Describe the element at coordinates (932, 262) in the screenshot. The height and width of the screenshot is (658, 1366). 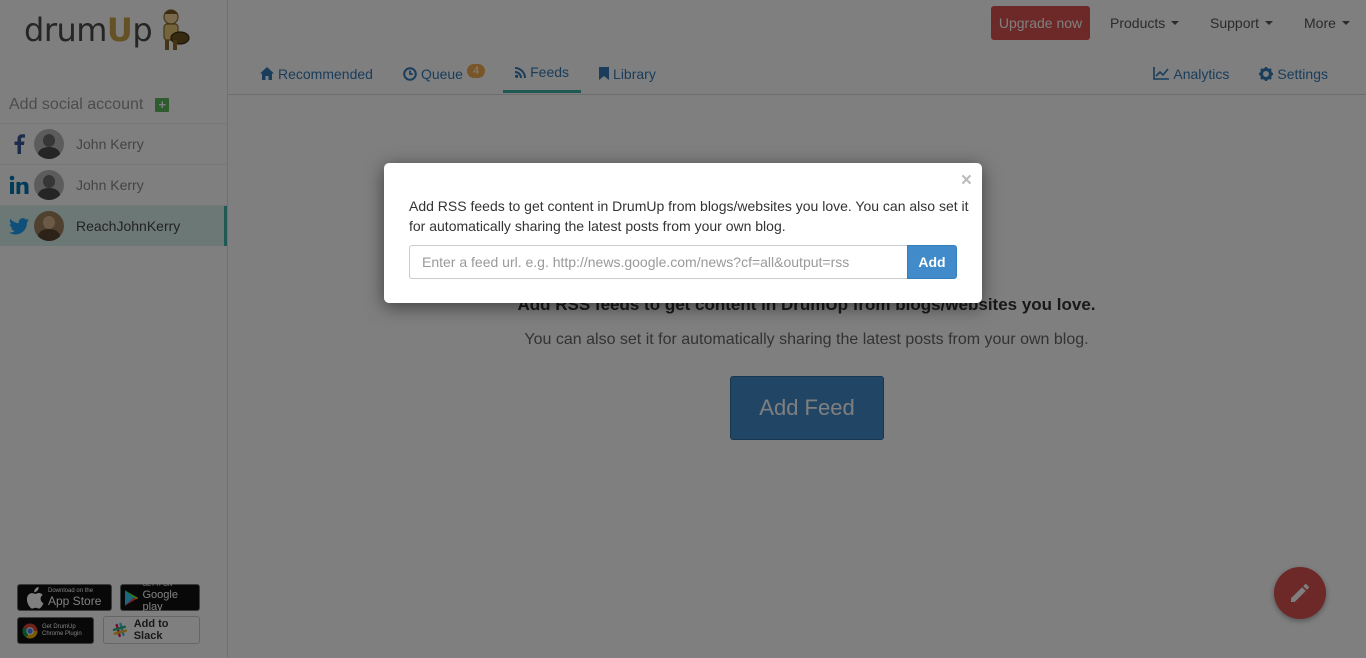
I see `add-feed-url-button: Add` at that location.